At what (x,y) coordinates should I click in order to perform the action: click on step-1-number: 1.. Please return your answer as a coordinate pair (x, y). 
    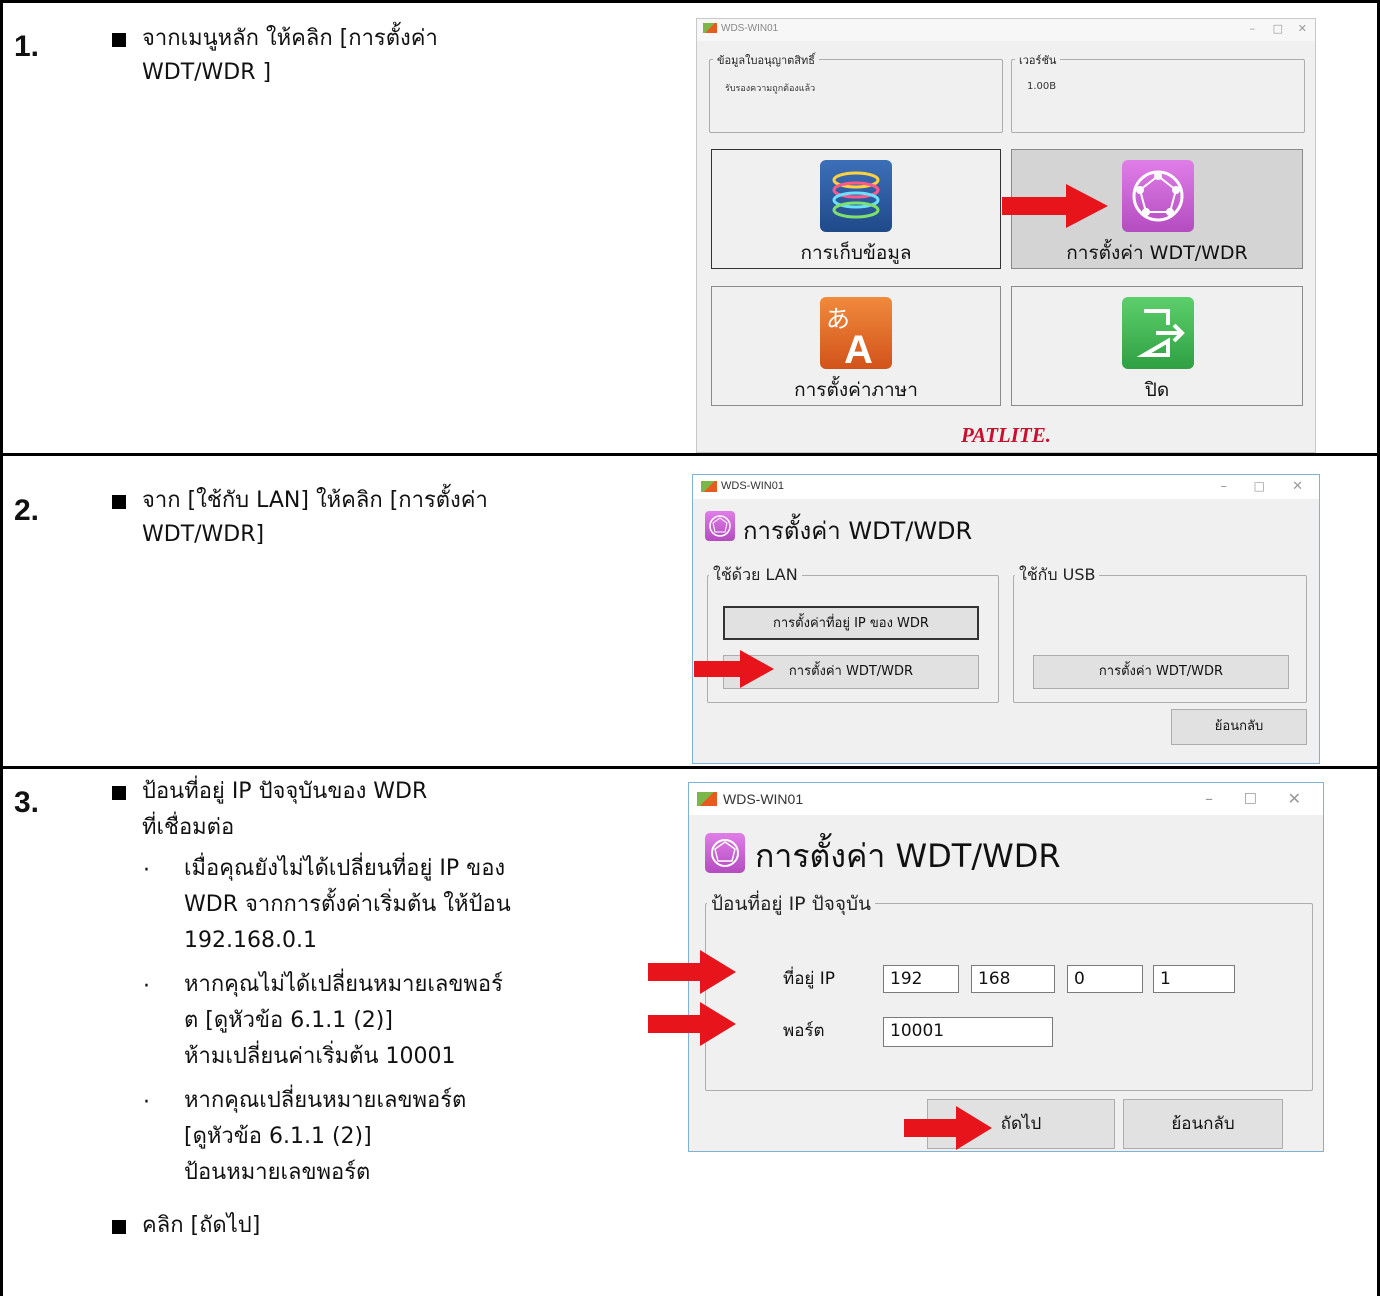
    Looking at the image, I should click on (27, 46).